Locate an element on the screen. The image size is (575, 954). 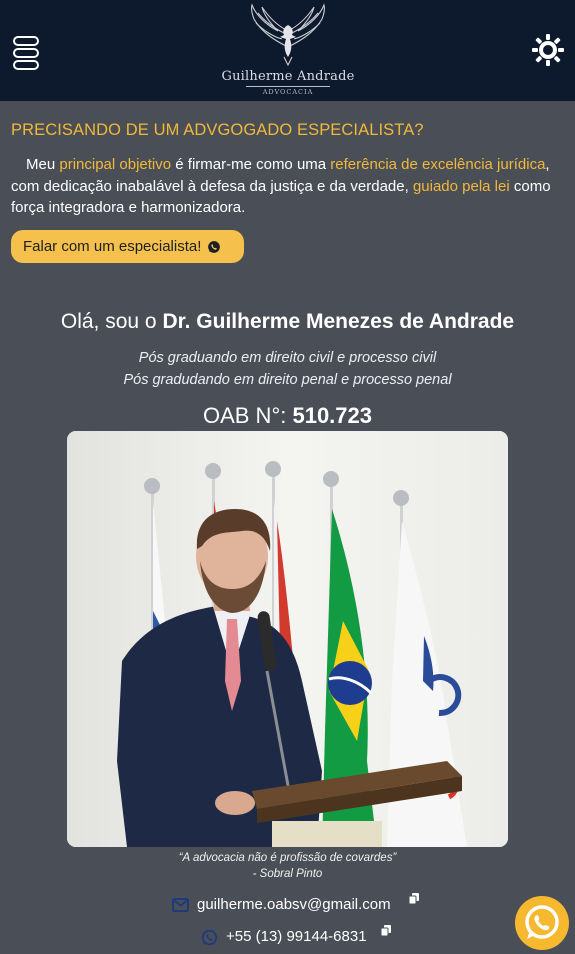
mail-icon is located at coordinates (180, 905).